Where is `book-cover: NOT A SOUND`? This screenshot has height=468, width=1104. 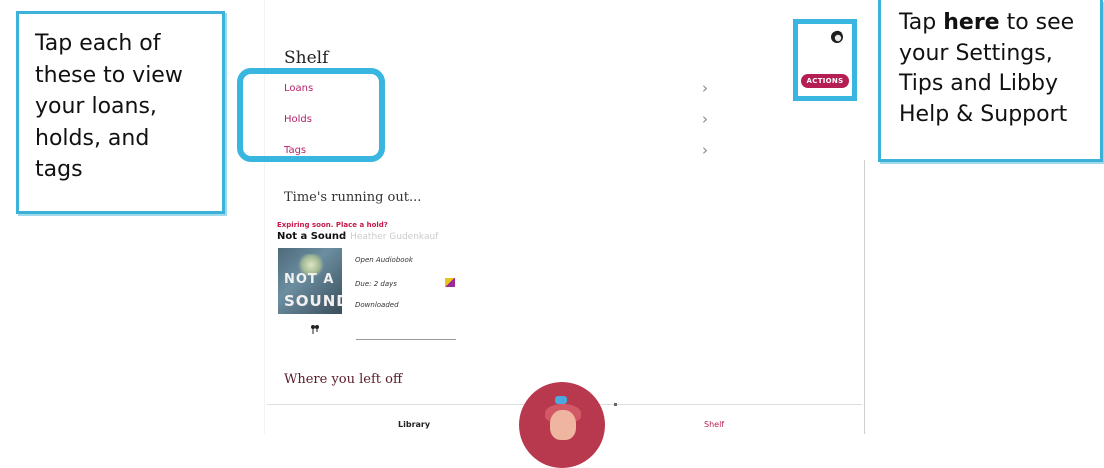
book-cover: NOT A SOUND is located at coordinates (310, 281).